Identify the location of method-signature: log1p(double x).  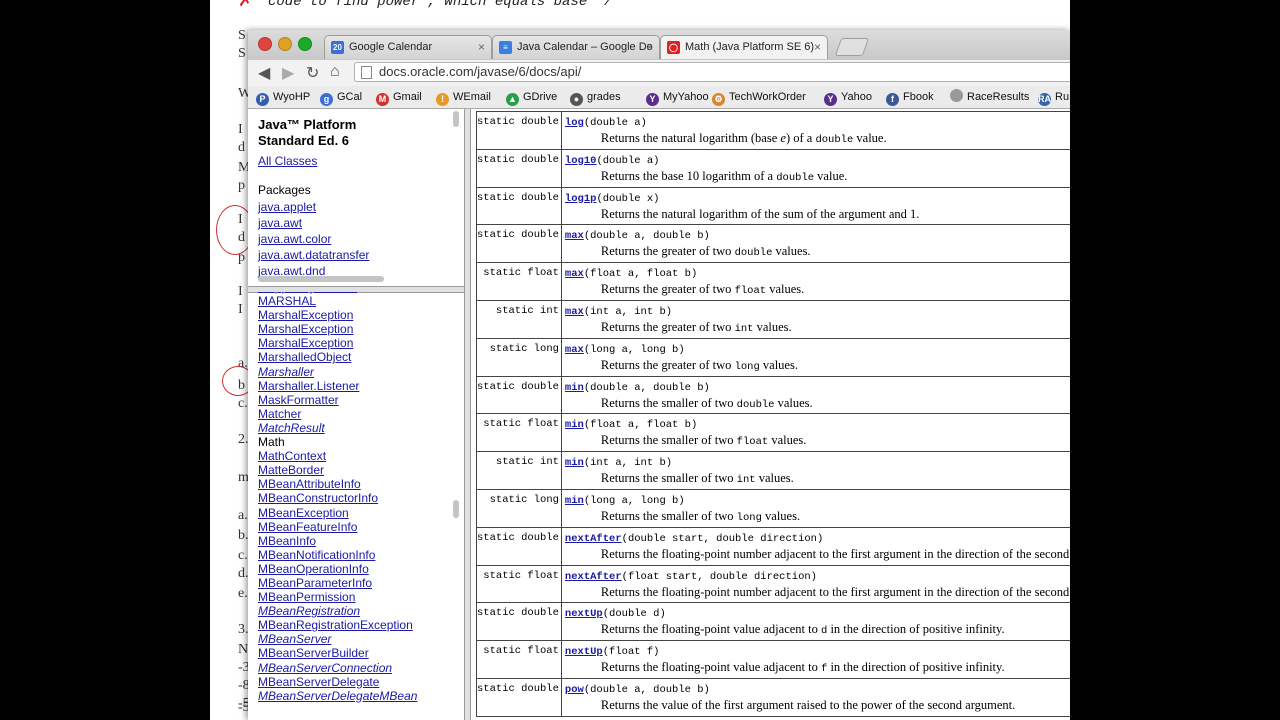
(817, 199).